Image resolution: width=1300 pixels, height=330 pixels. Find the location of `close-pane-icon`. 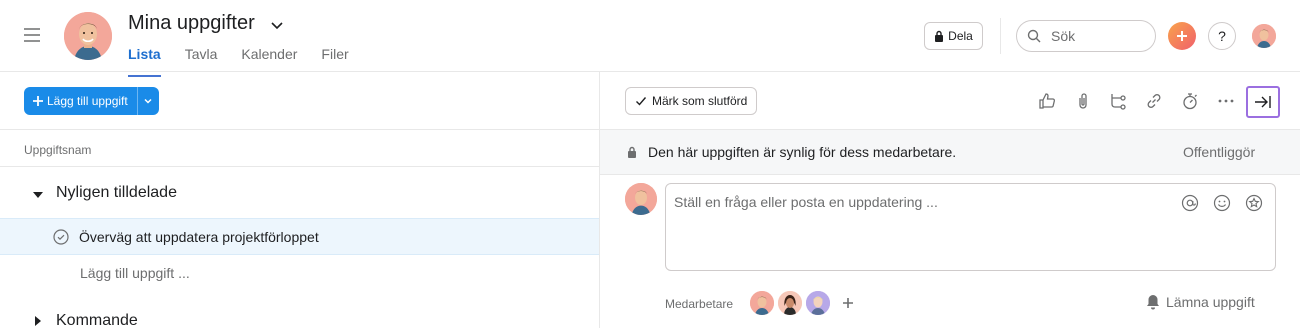

close-pane-icon is located at coordinates (1263, 102).